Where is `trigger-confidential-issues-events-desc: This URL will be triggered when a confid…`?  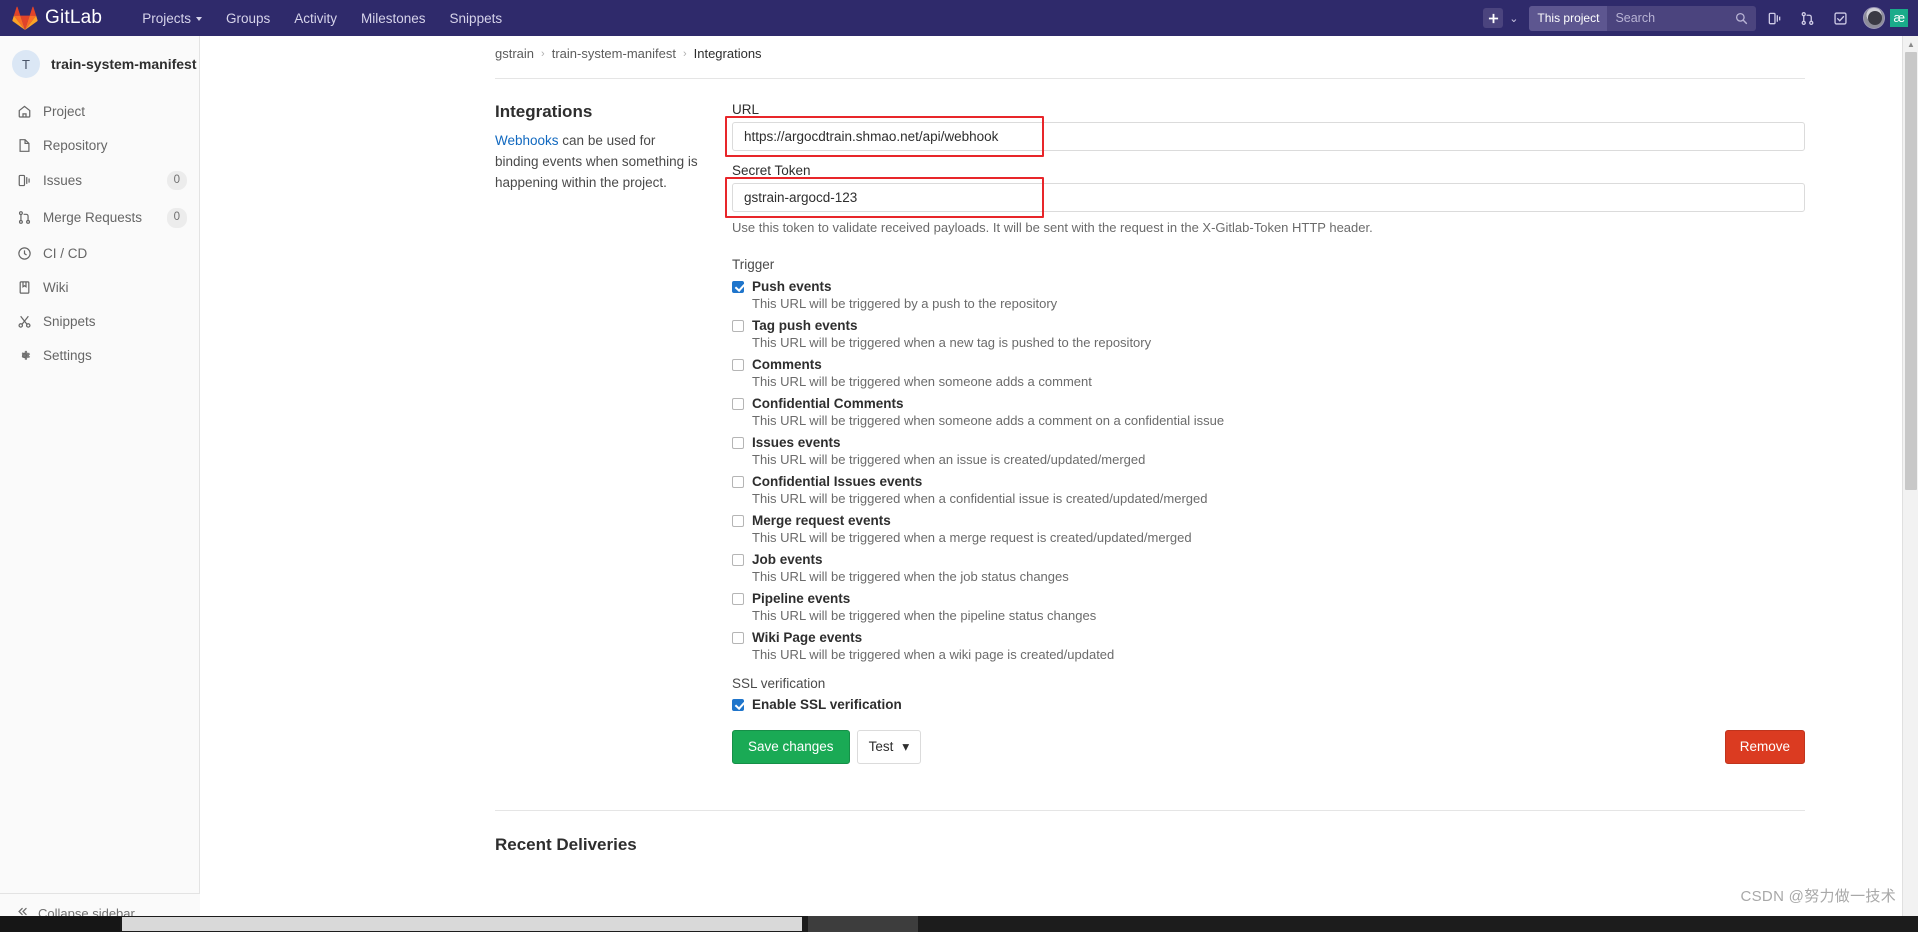 trigger-confidential-issues-events-desc: This URL will be triggered when a confid… is located at coordinates (980, 498).